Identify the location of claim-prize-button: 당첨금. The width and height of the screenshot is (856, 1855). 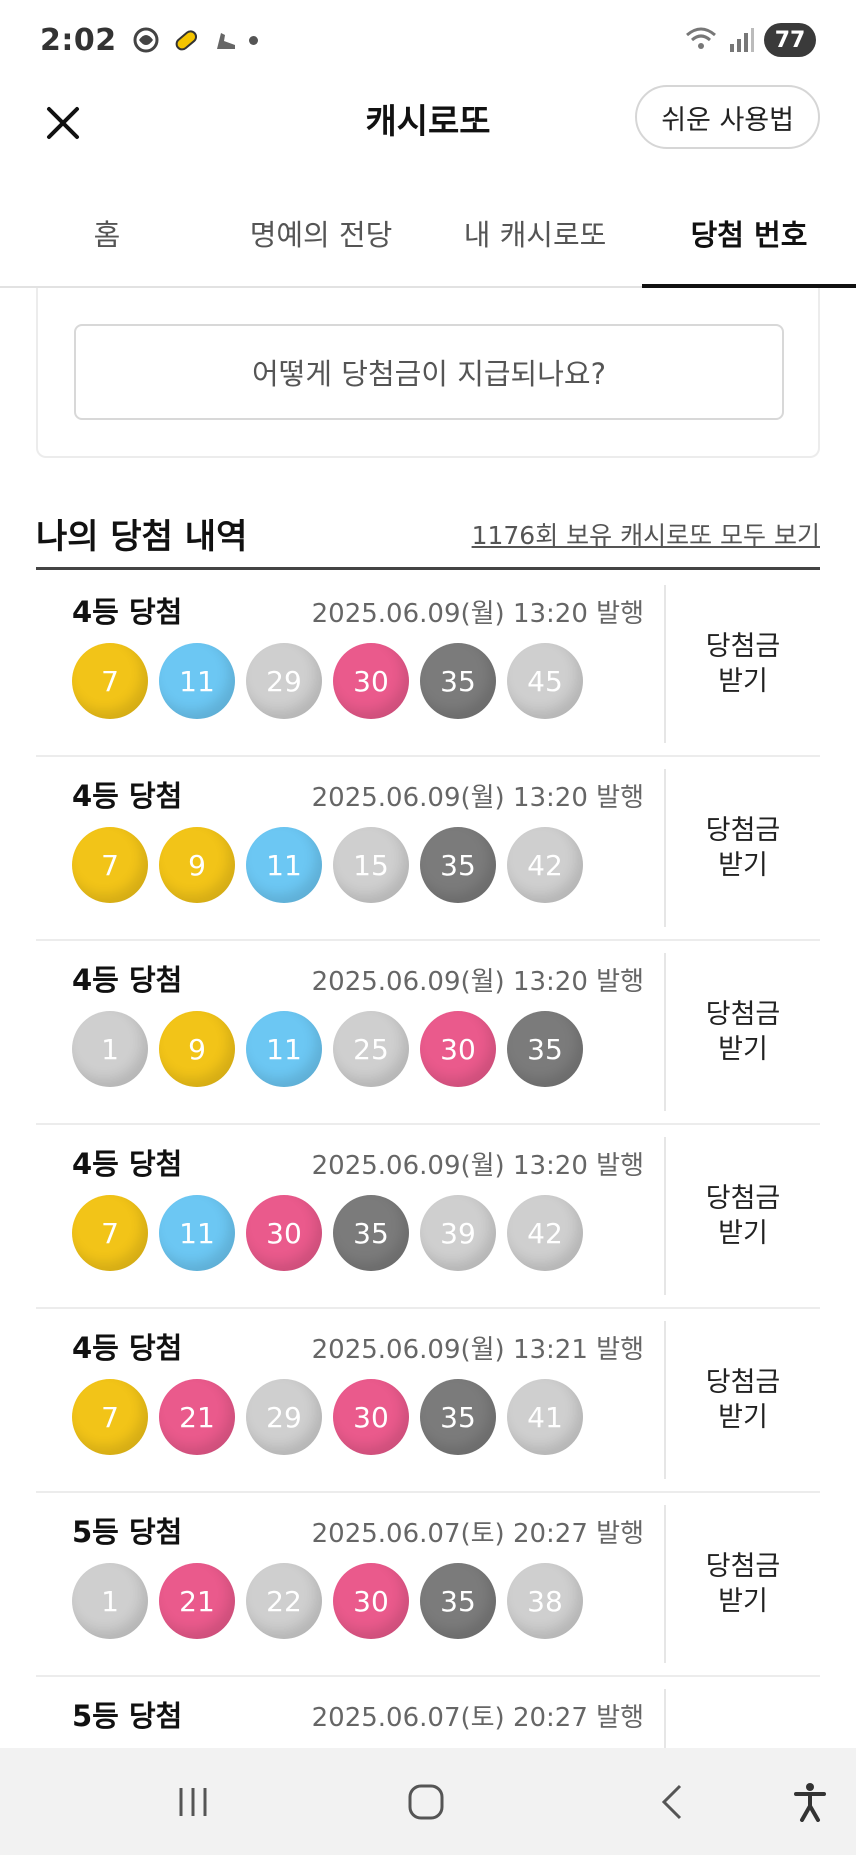
(743, 1712).